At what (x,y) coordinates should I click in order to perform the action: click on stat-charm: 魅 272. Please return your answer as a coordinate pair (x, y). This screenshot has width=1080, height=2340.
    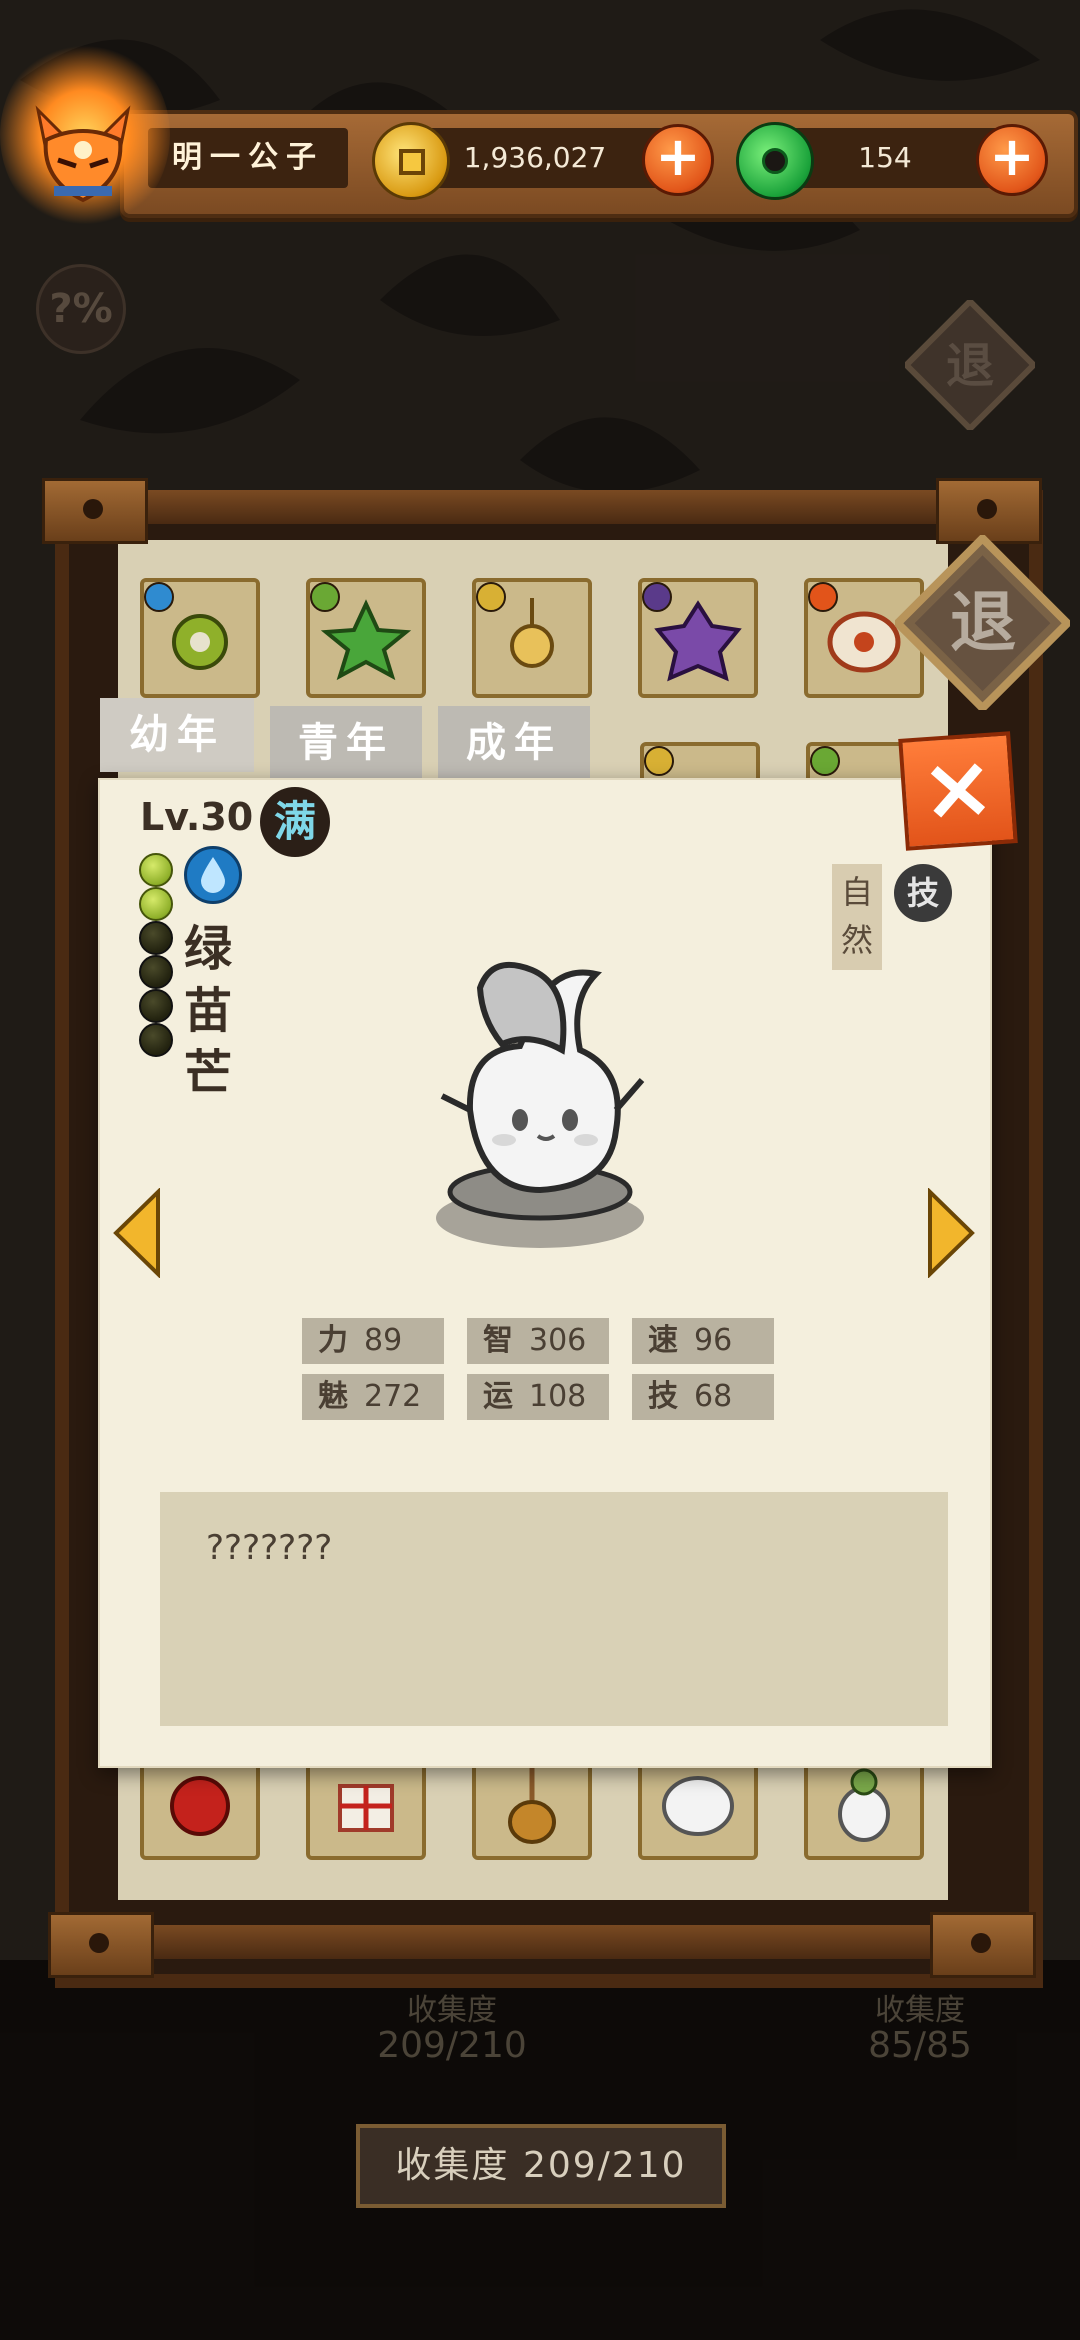
    Looking at the image, I should click on (373, 1397).